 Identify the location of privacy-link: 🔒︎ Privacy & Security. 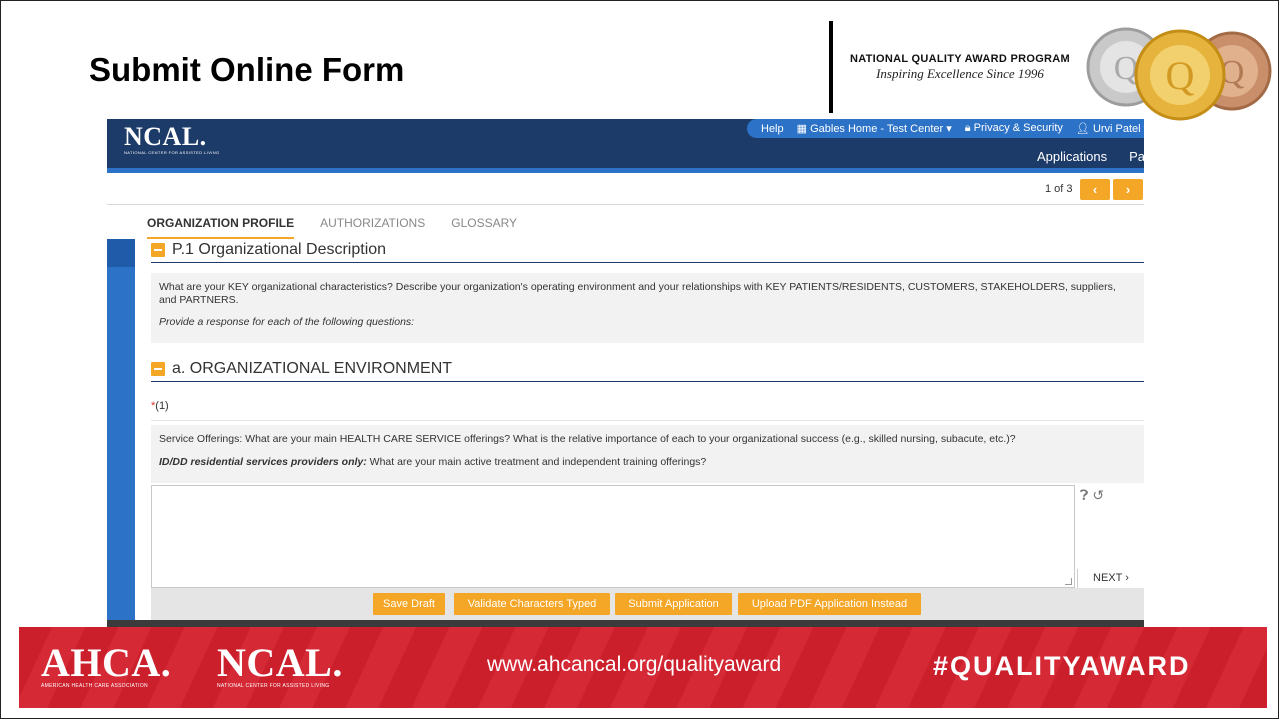
(1014, 128).